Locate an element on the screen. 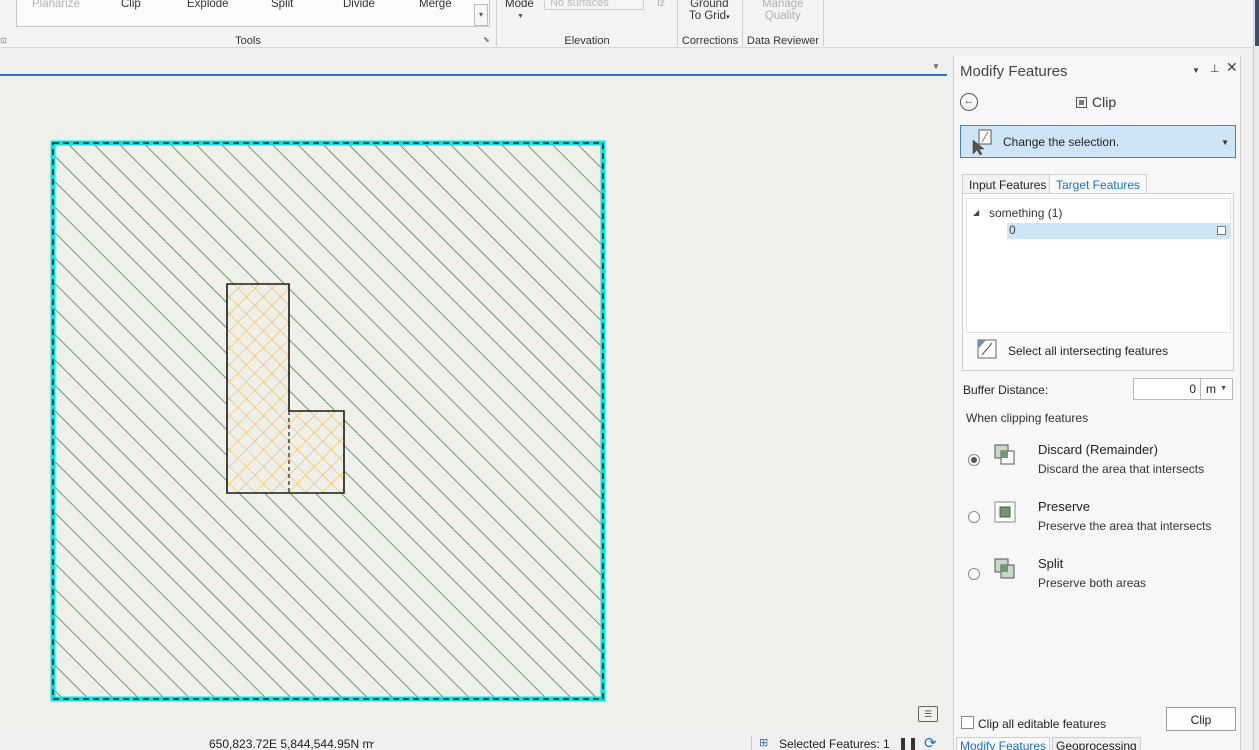 This screenshot has height=750, width=1259. clip-tool-button: Clip is located at coordinates (131, 5).